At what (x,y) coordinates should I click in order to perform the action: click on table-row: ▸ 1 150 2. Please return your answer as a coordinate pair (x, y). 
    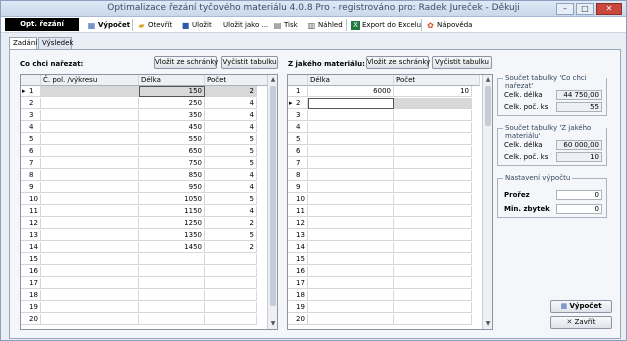
    Looking at the image, I should click on (139, 91).